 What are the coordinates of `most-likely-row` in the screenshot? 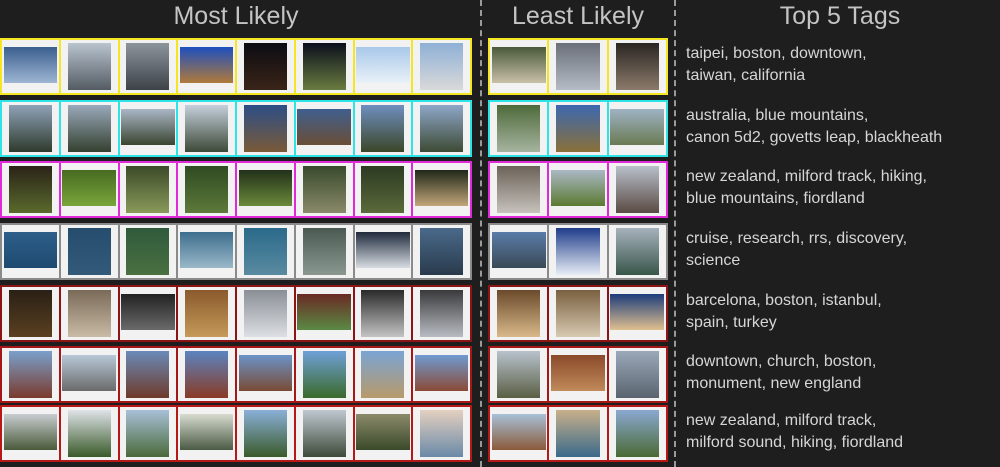 It's located at (236, 433).